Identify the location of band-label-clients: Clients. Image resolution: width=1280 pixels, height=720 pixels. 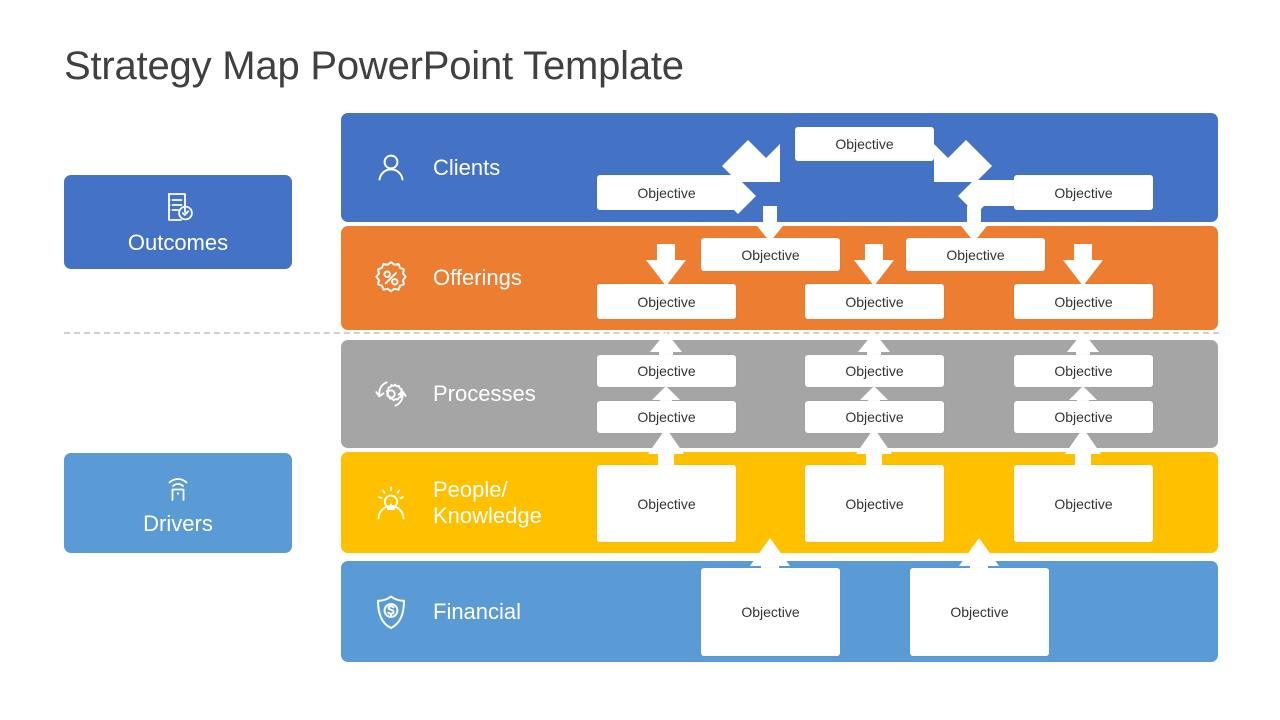
(467, 167).